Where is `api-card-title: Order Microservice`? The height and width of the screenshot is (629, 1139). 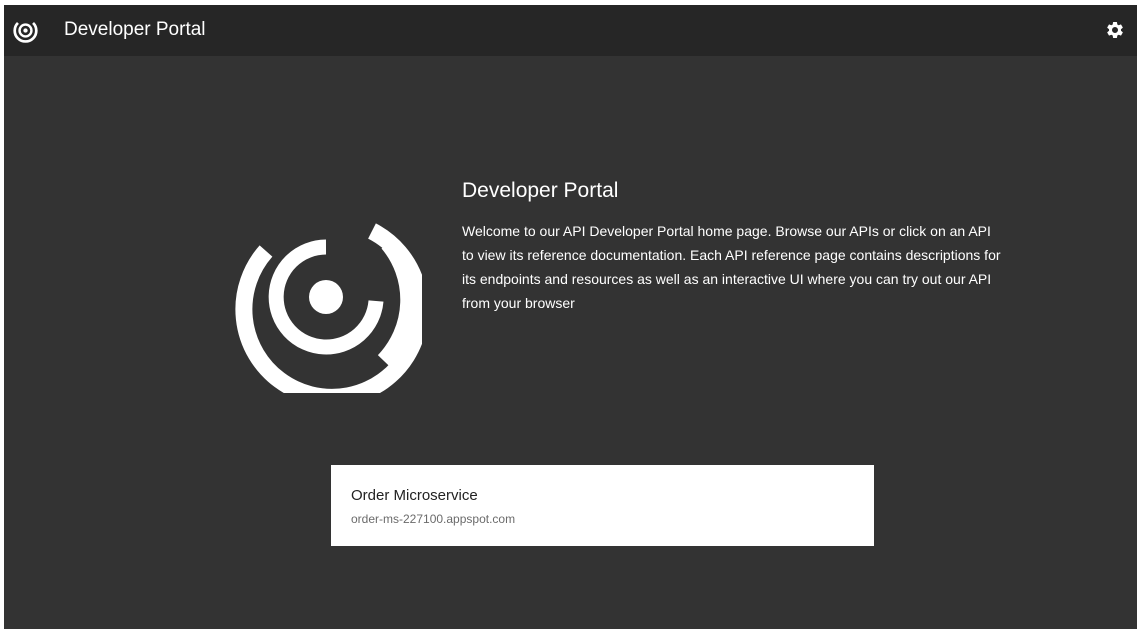 api-card-title: Order Microservice is located at coordinates (414, 495).